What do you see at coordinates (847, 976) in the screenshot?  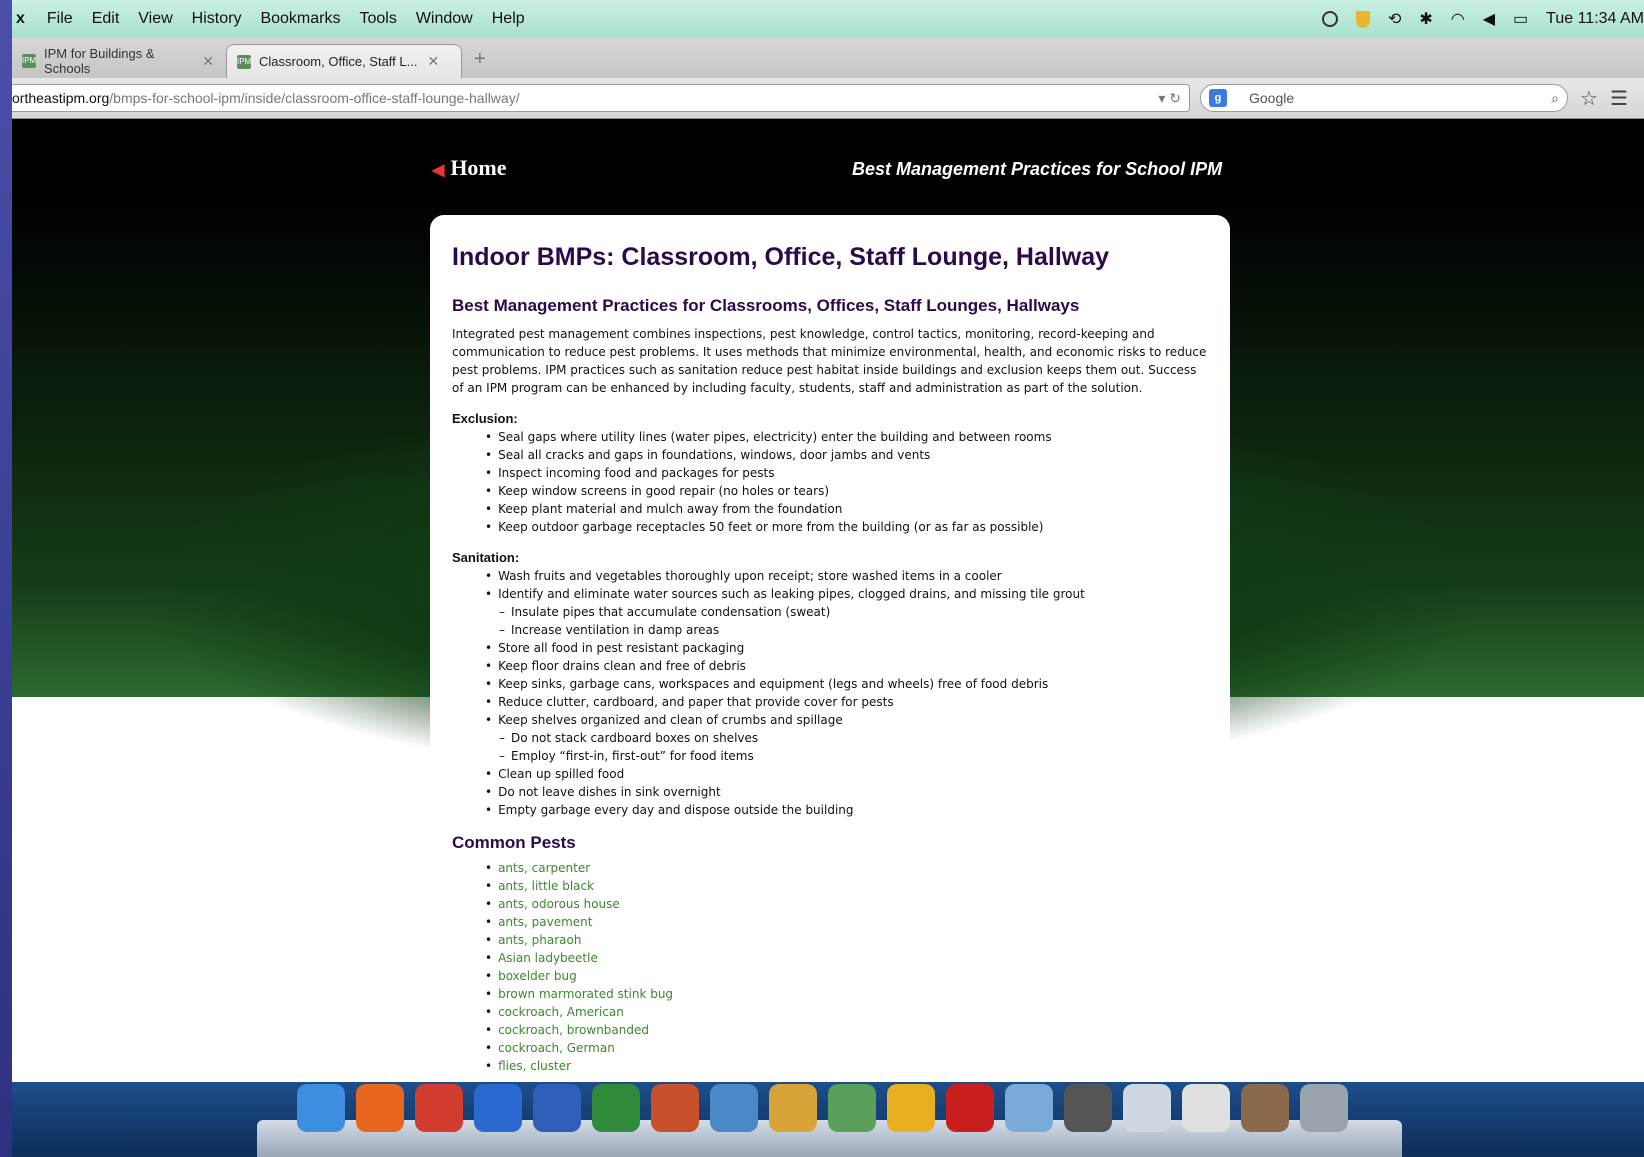 I see `pest-link: boxelder bug` at bounding box center [847, 976].